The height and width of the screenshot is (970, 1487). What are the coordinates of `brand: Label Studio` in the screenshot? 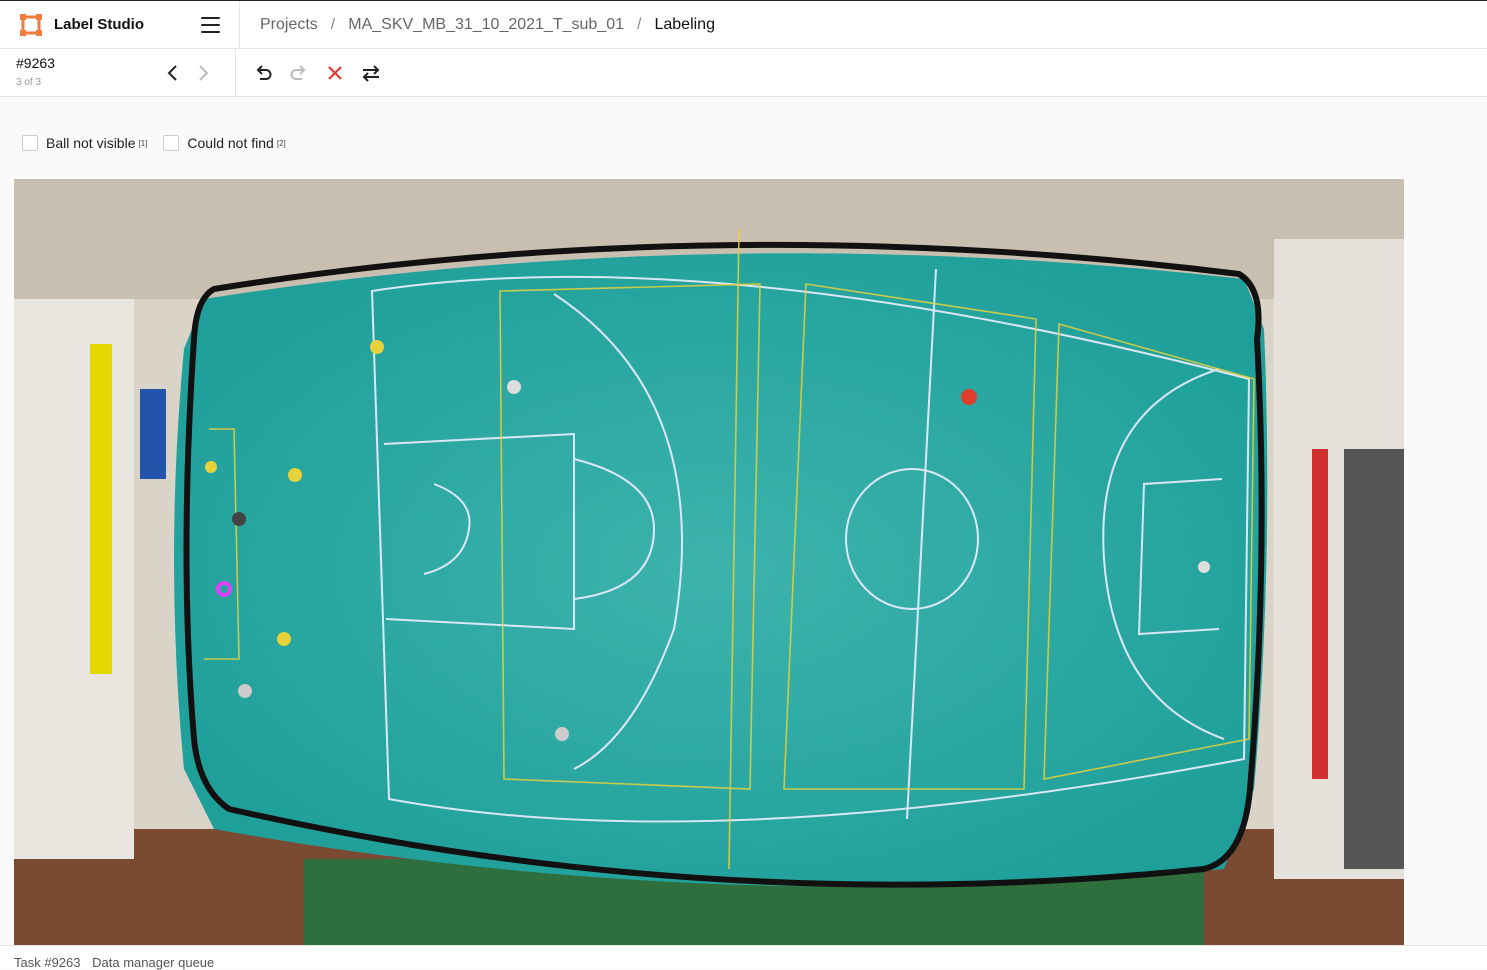 It's located at (120, 24).